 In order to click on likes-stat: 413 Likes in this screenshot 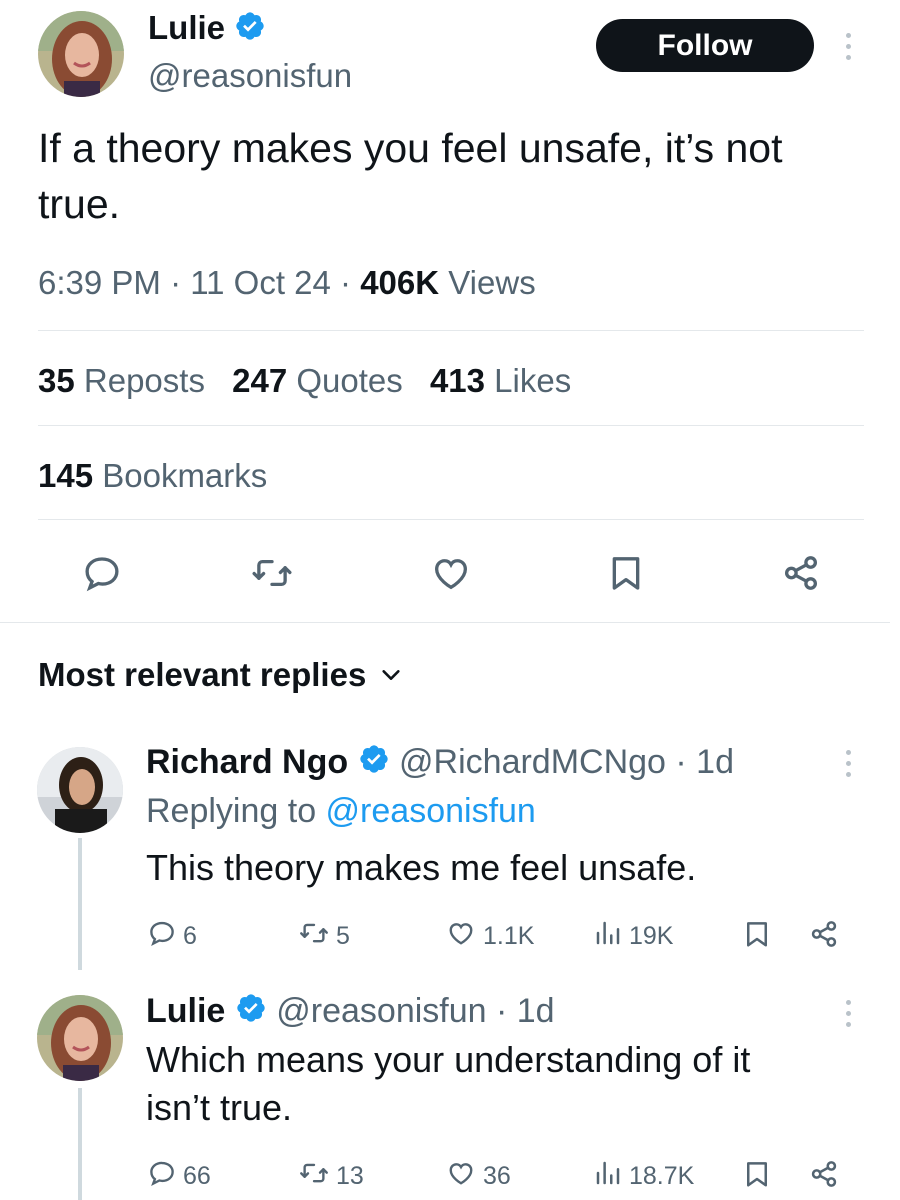, I will do `click(500, 380)`.